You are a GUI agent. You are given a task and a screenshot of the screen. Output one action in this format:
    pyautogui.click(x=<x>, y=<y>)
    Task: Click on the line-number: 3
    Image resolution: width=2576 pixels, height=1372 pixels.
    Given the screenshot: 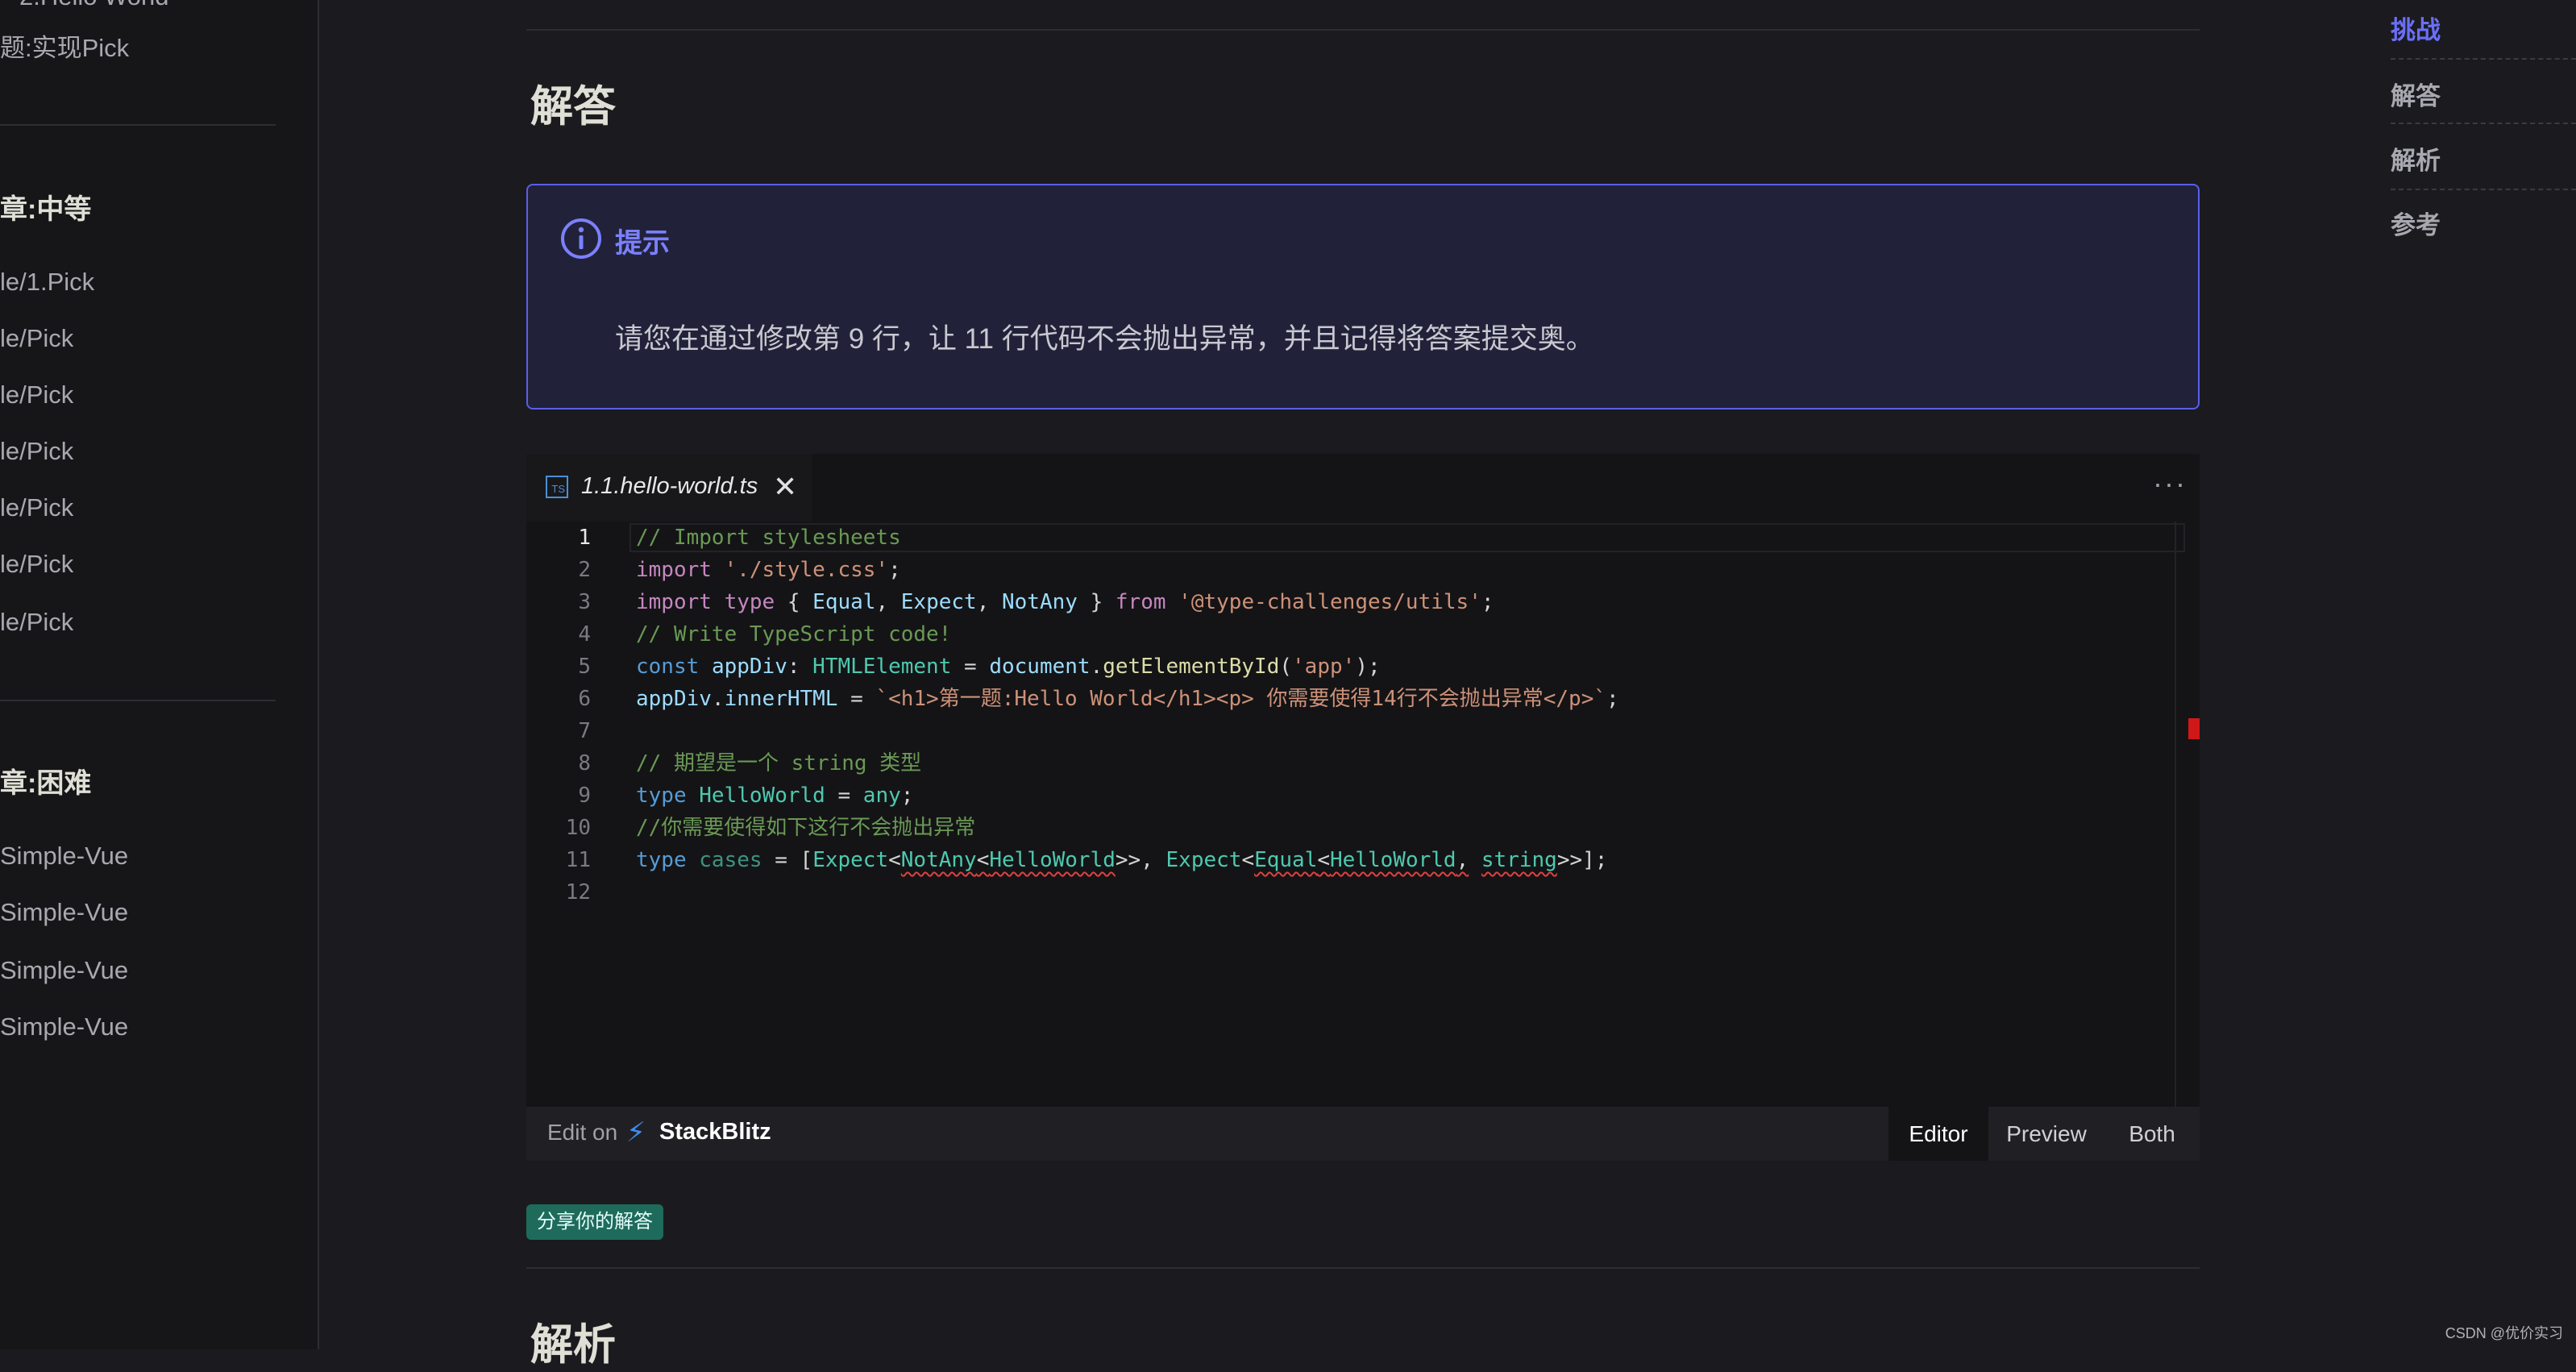 What is the action you would take?
    pyautogui.click(x=584, y=602)
    